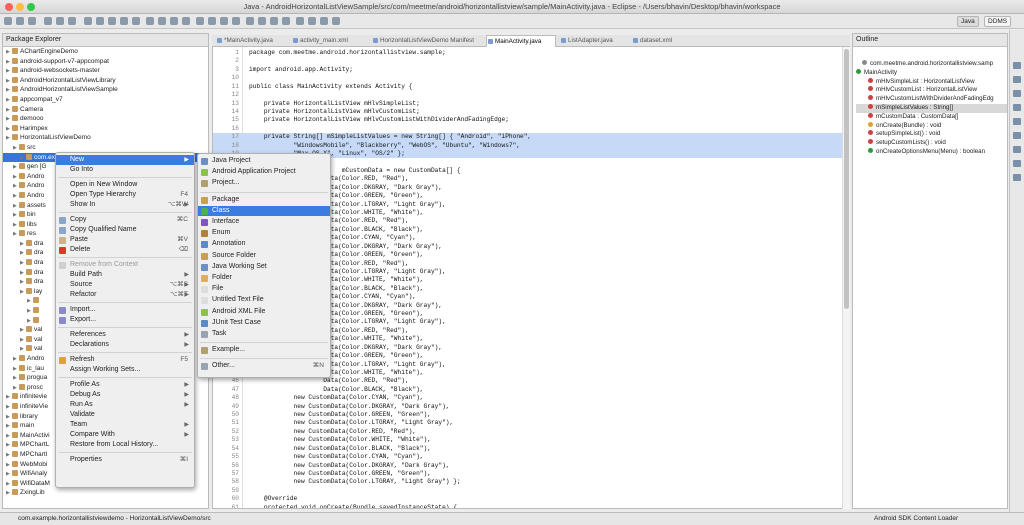 Image resolution: width=1024 pixels, height=525 pixels. I want to click on new-submenu-item: Java Working Set, so click(264, 267).